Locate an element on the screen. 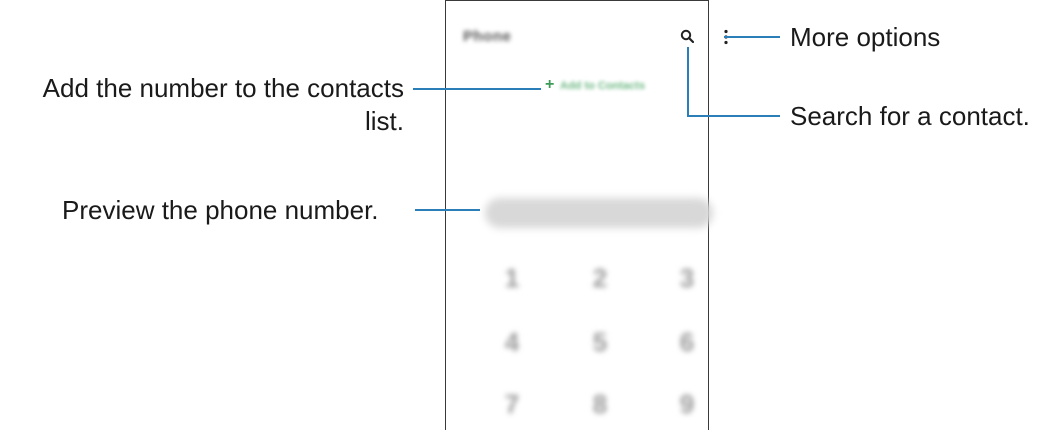  callout-search-contact: Search for a contact. is located at coordinates (910, 116).